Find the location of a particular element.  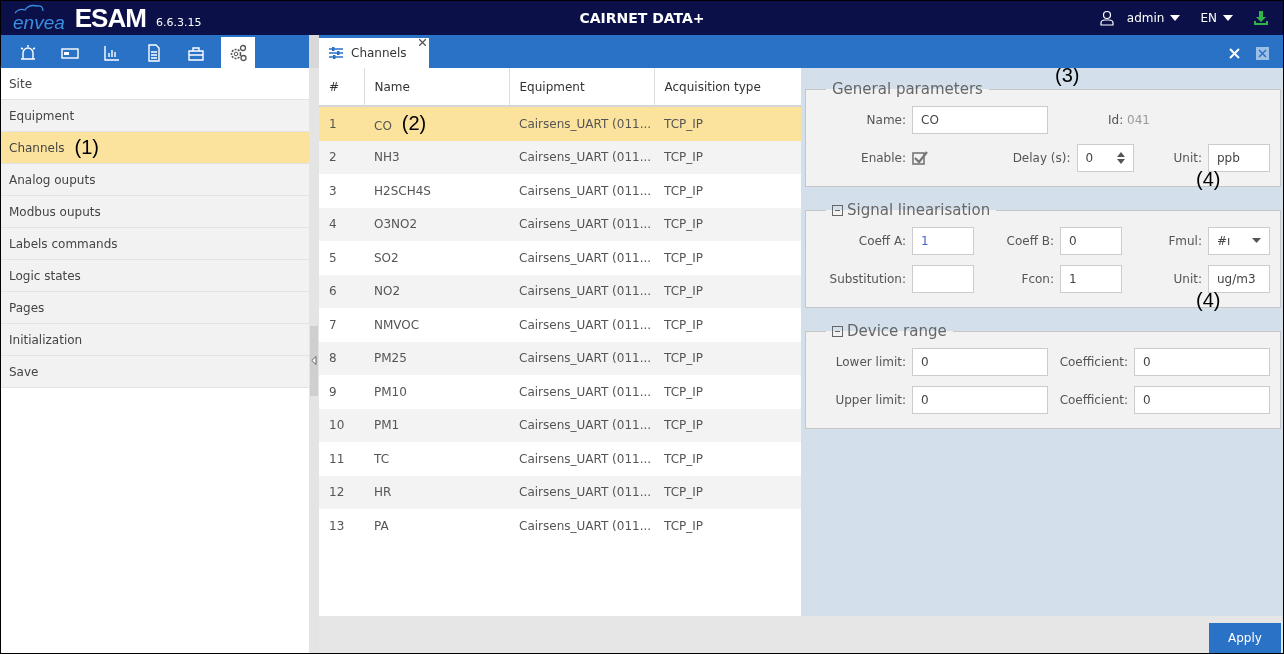

input-field is located at coordinates (943, 279).